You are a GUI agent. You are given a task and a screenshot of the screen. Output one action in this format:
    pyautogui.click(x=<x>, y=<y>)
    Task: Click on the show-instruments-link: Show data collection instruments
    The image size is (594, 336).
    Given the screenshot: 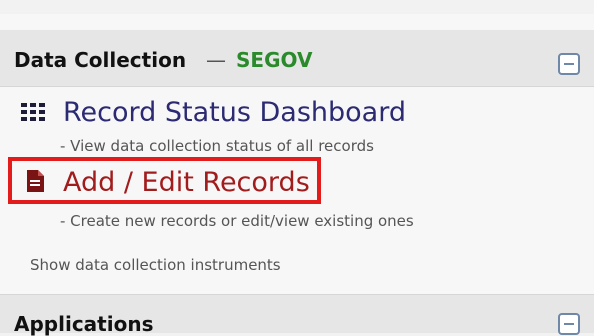 What is the action you would take?
    pyautogui.click(x=155, y=265)
    